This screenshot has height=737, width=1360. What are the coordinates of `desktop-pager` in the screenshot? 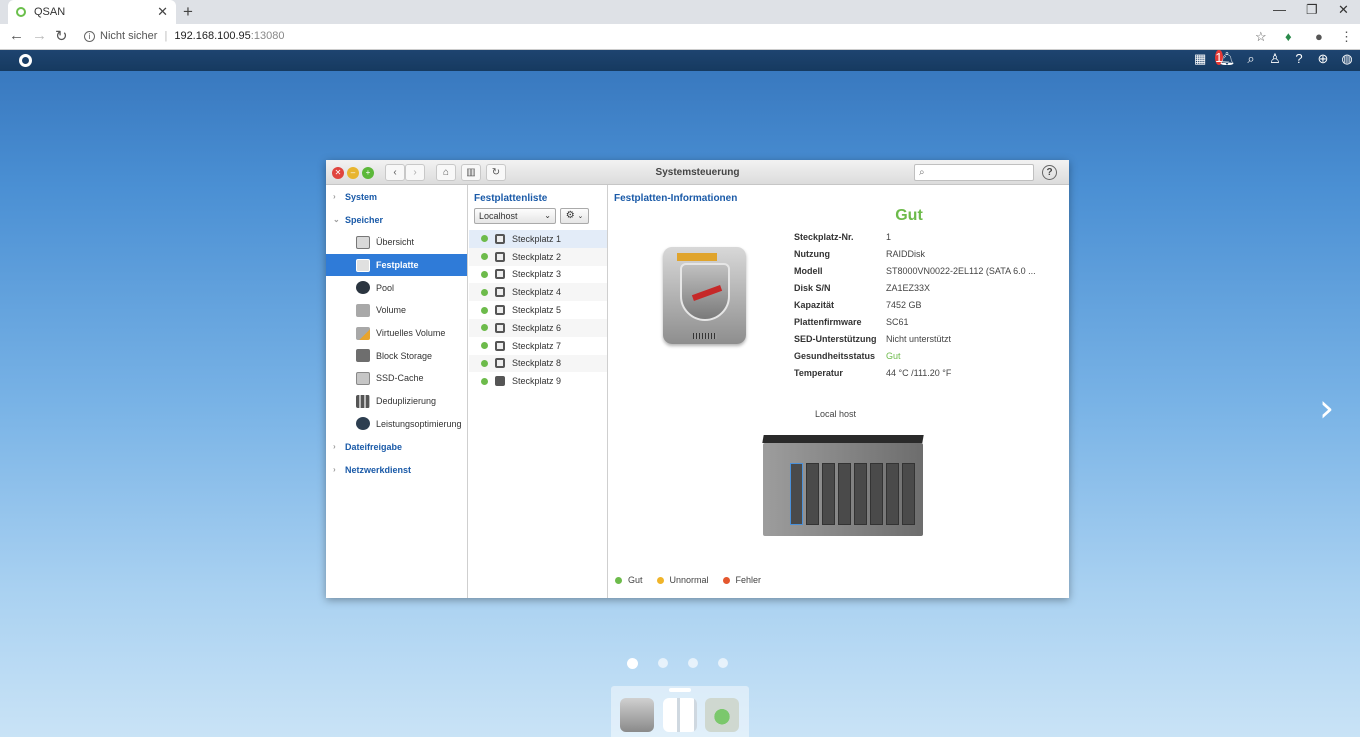 It's located at (677, 663).